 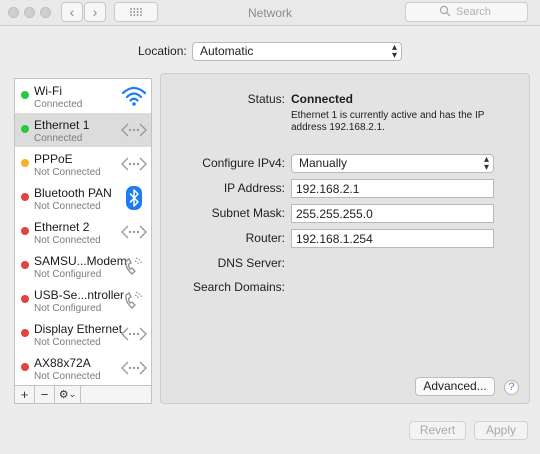 I want to click on service-item-pppoe: PPPoE Not Connected, so click(x=83, y=164).